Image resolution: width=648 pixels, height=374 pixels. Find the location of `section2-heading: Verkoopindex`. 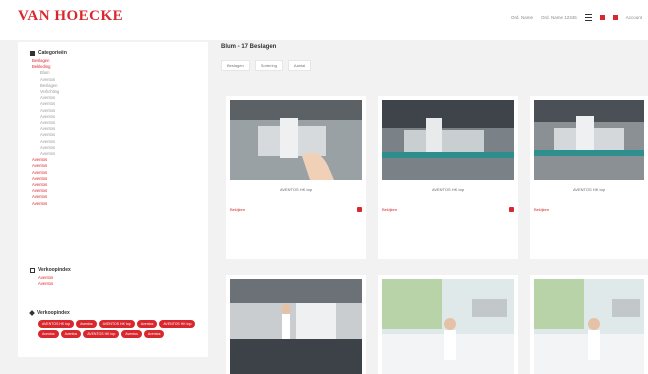

section2-heading: Verkoopindex is located at coordinates (50, 270).